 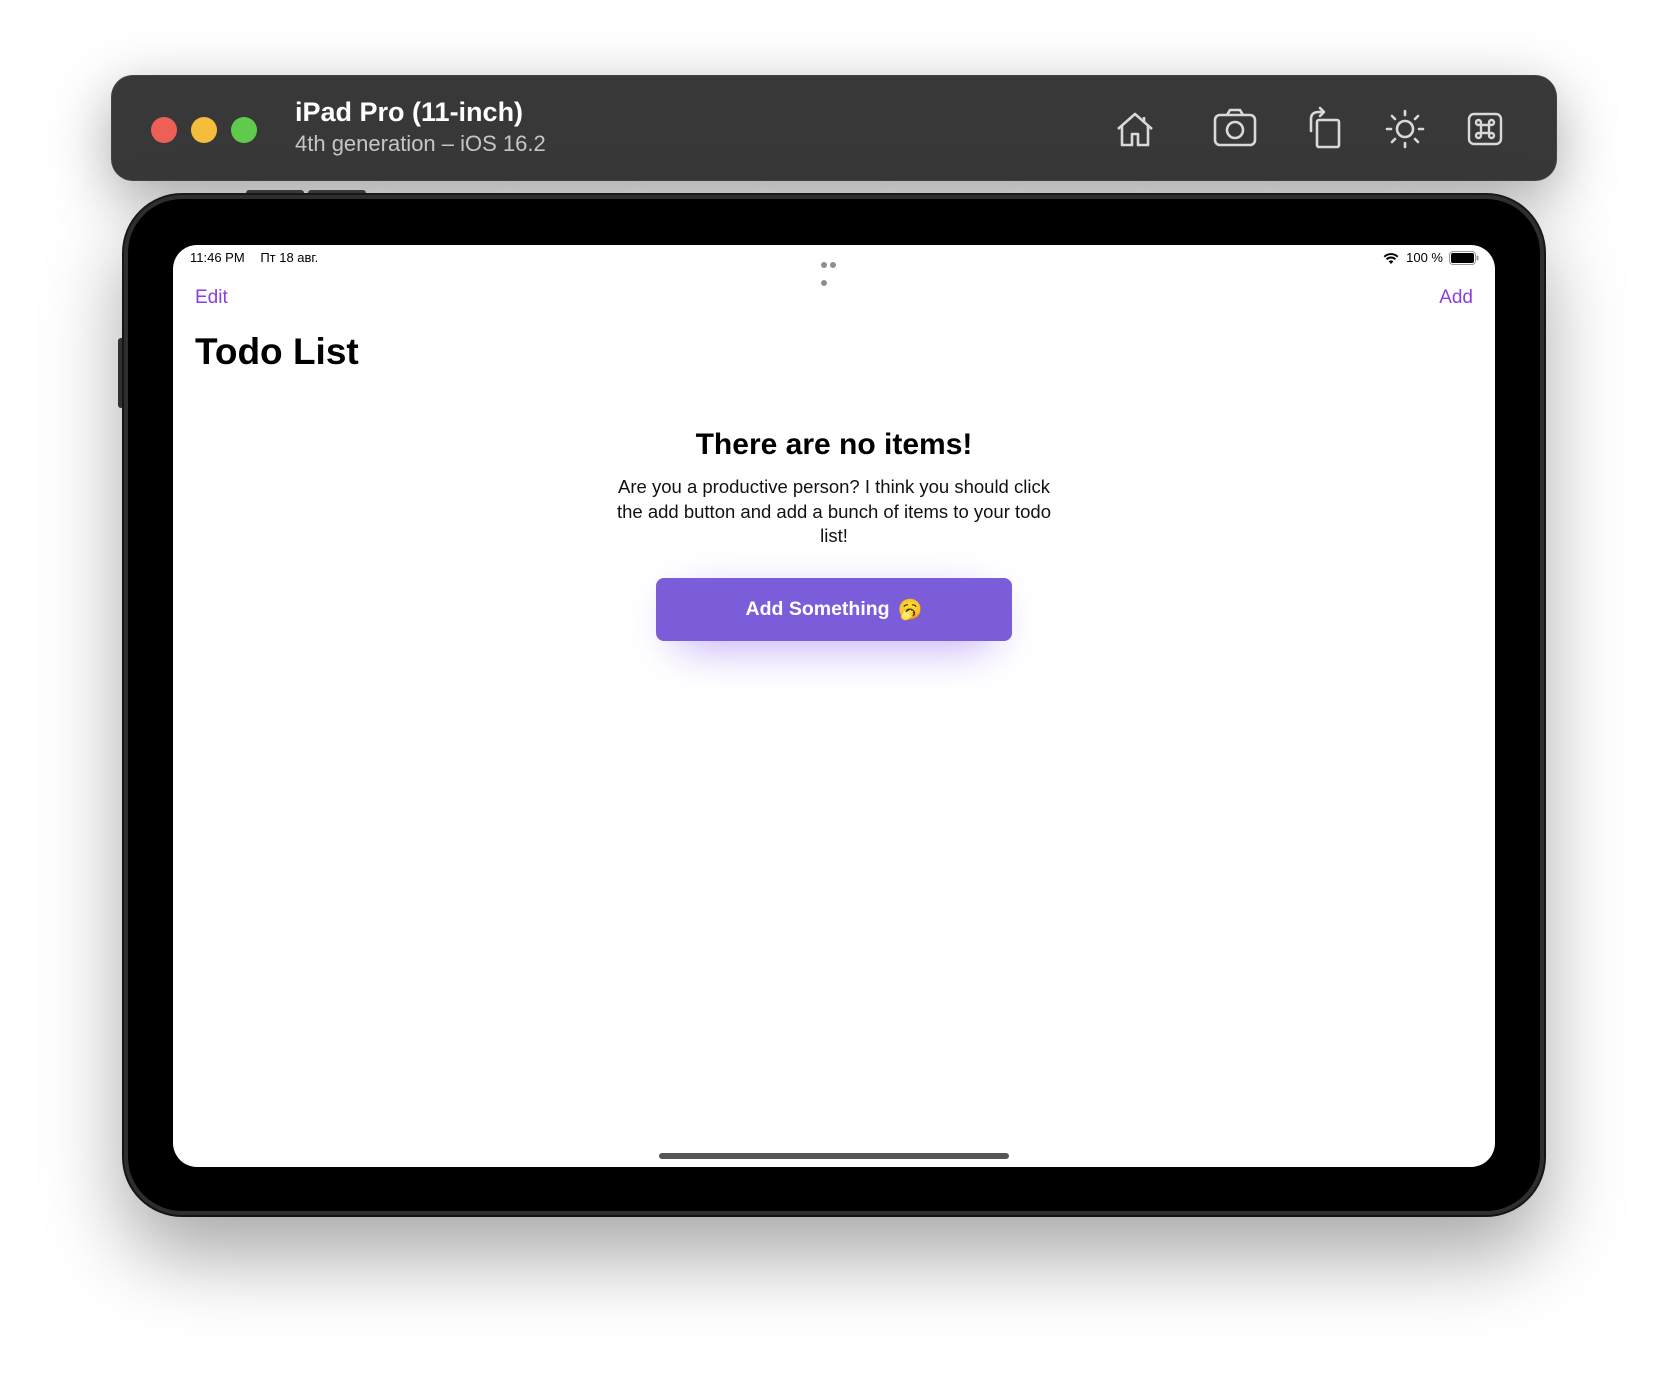 What do you see at coordinates (164, 130) in the screenshot?
I see `close-window-button` at bounding box center [164, 130].